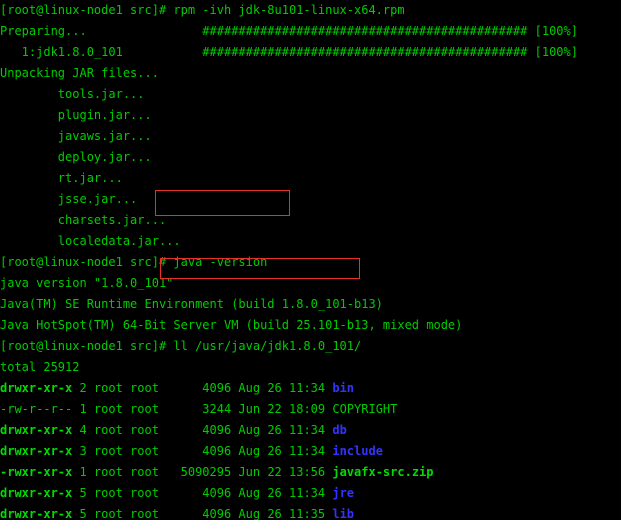 The height and width of the screenshot is (520, 621). I want to click on listing-metadata: 1 root root 5090295 Jun 22 13:56, so click(206, 472).